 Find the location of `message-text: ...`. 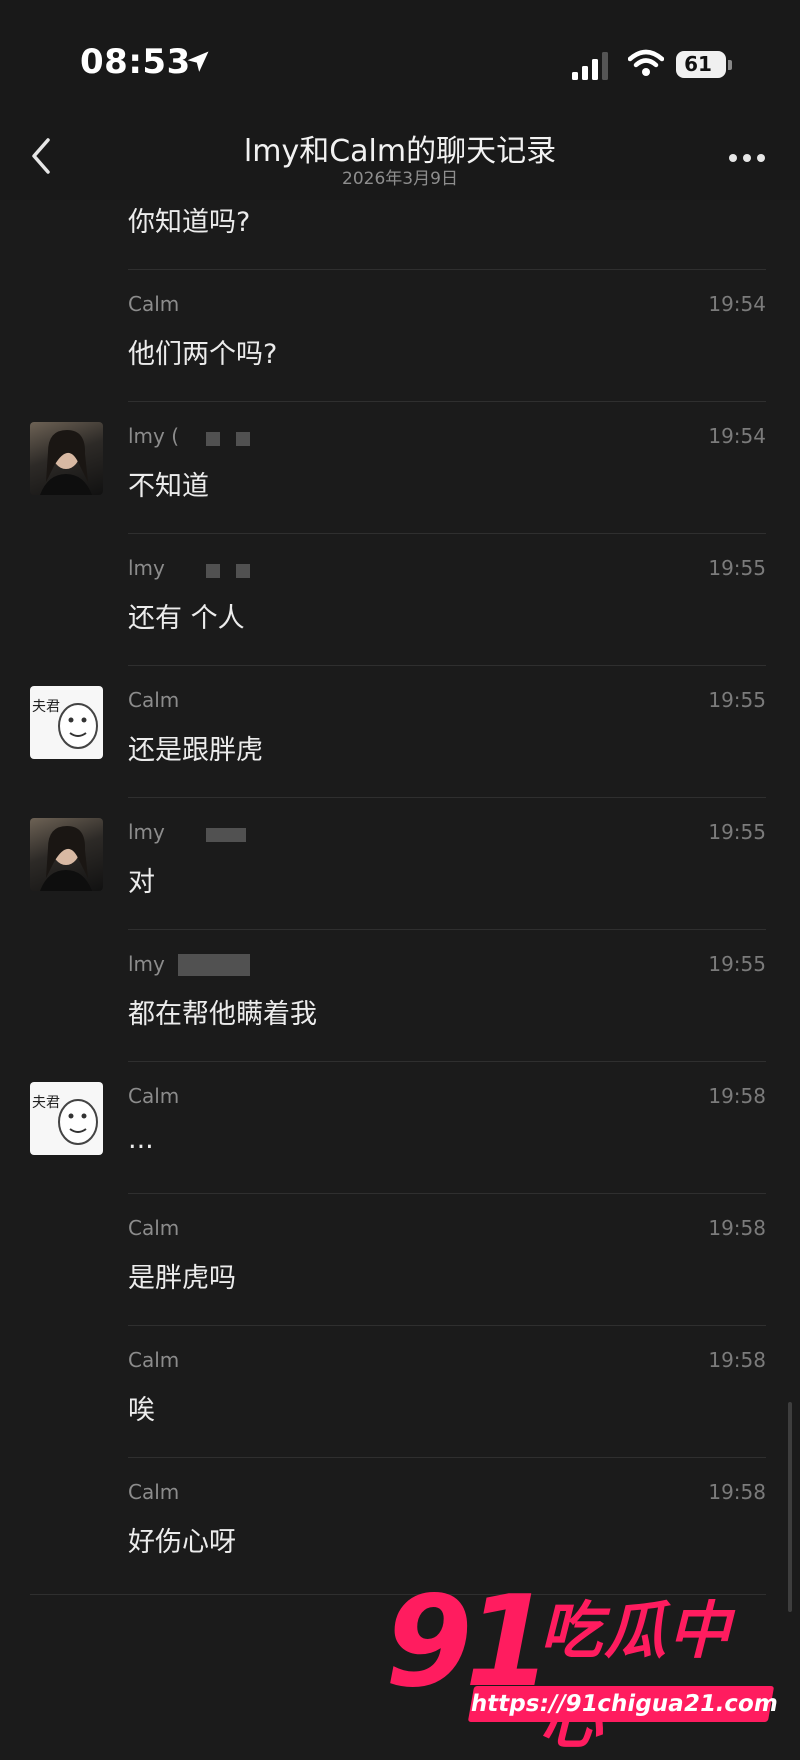

message-text: ... is located at coordinates (141, 1139).